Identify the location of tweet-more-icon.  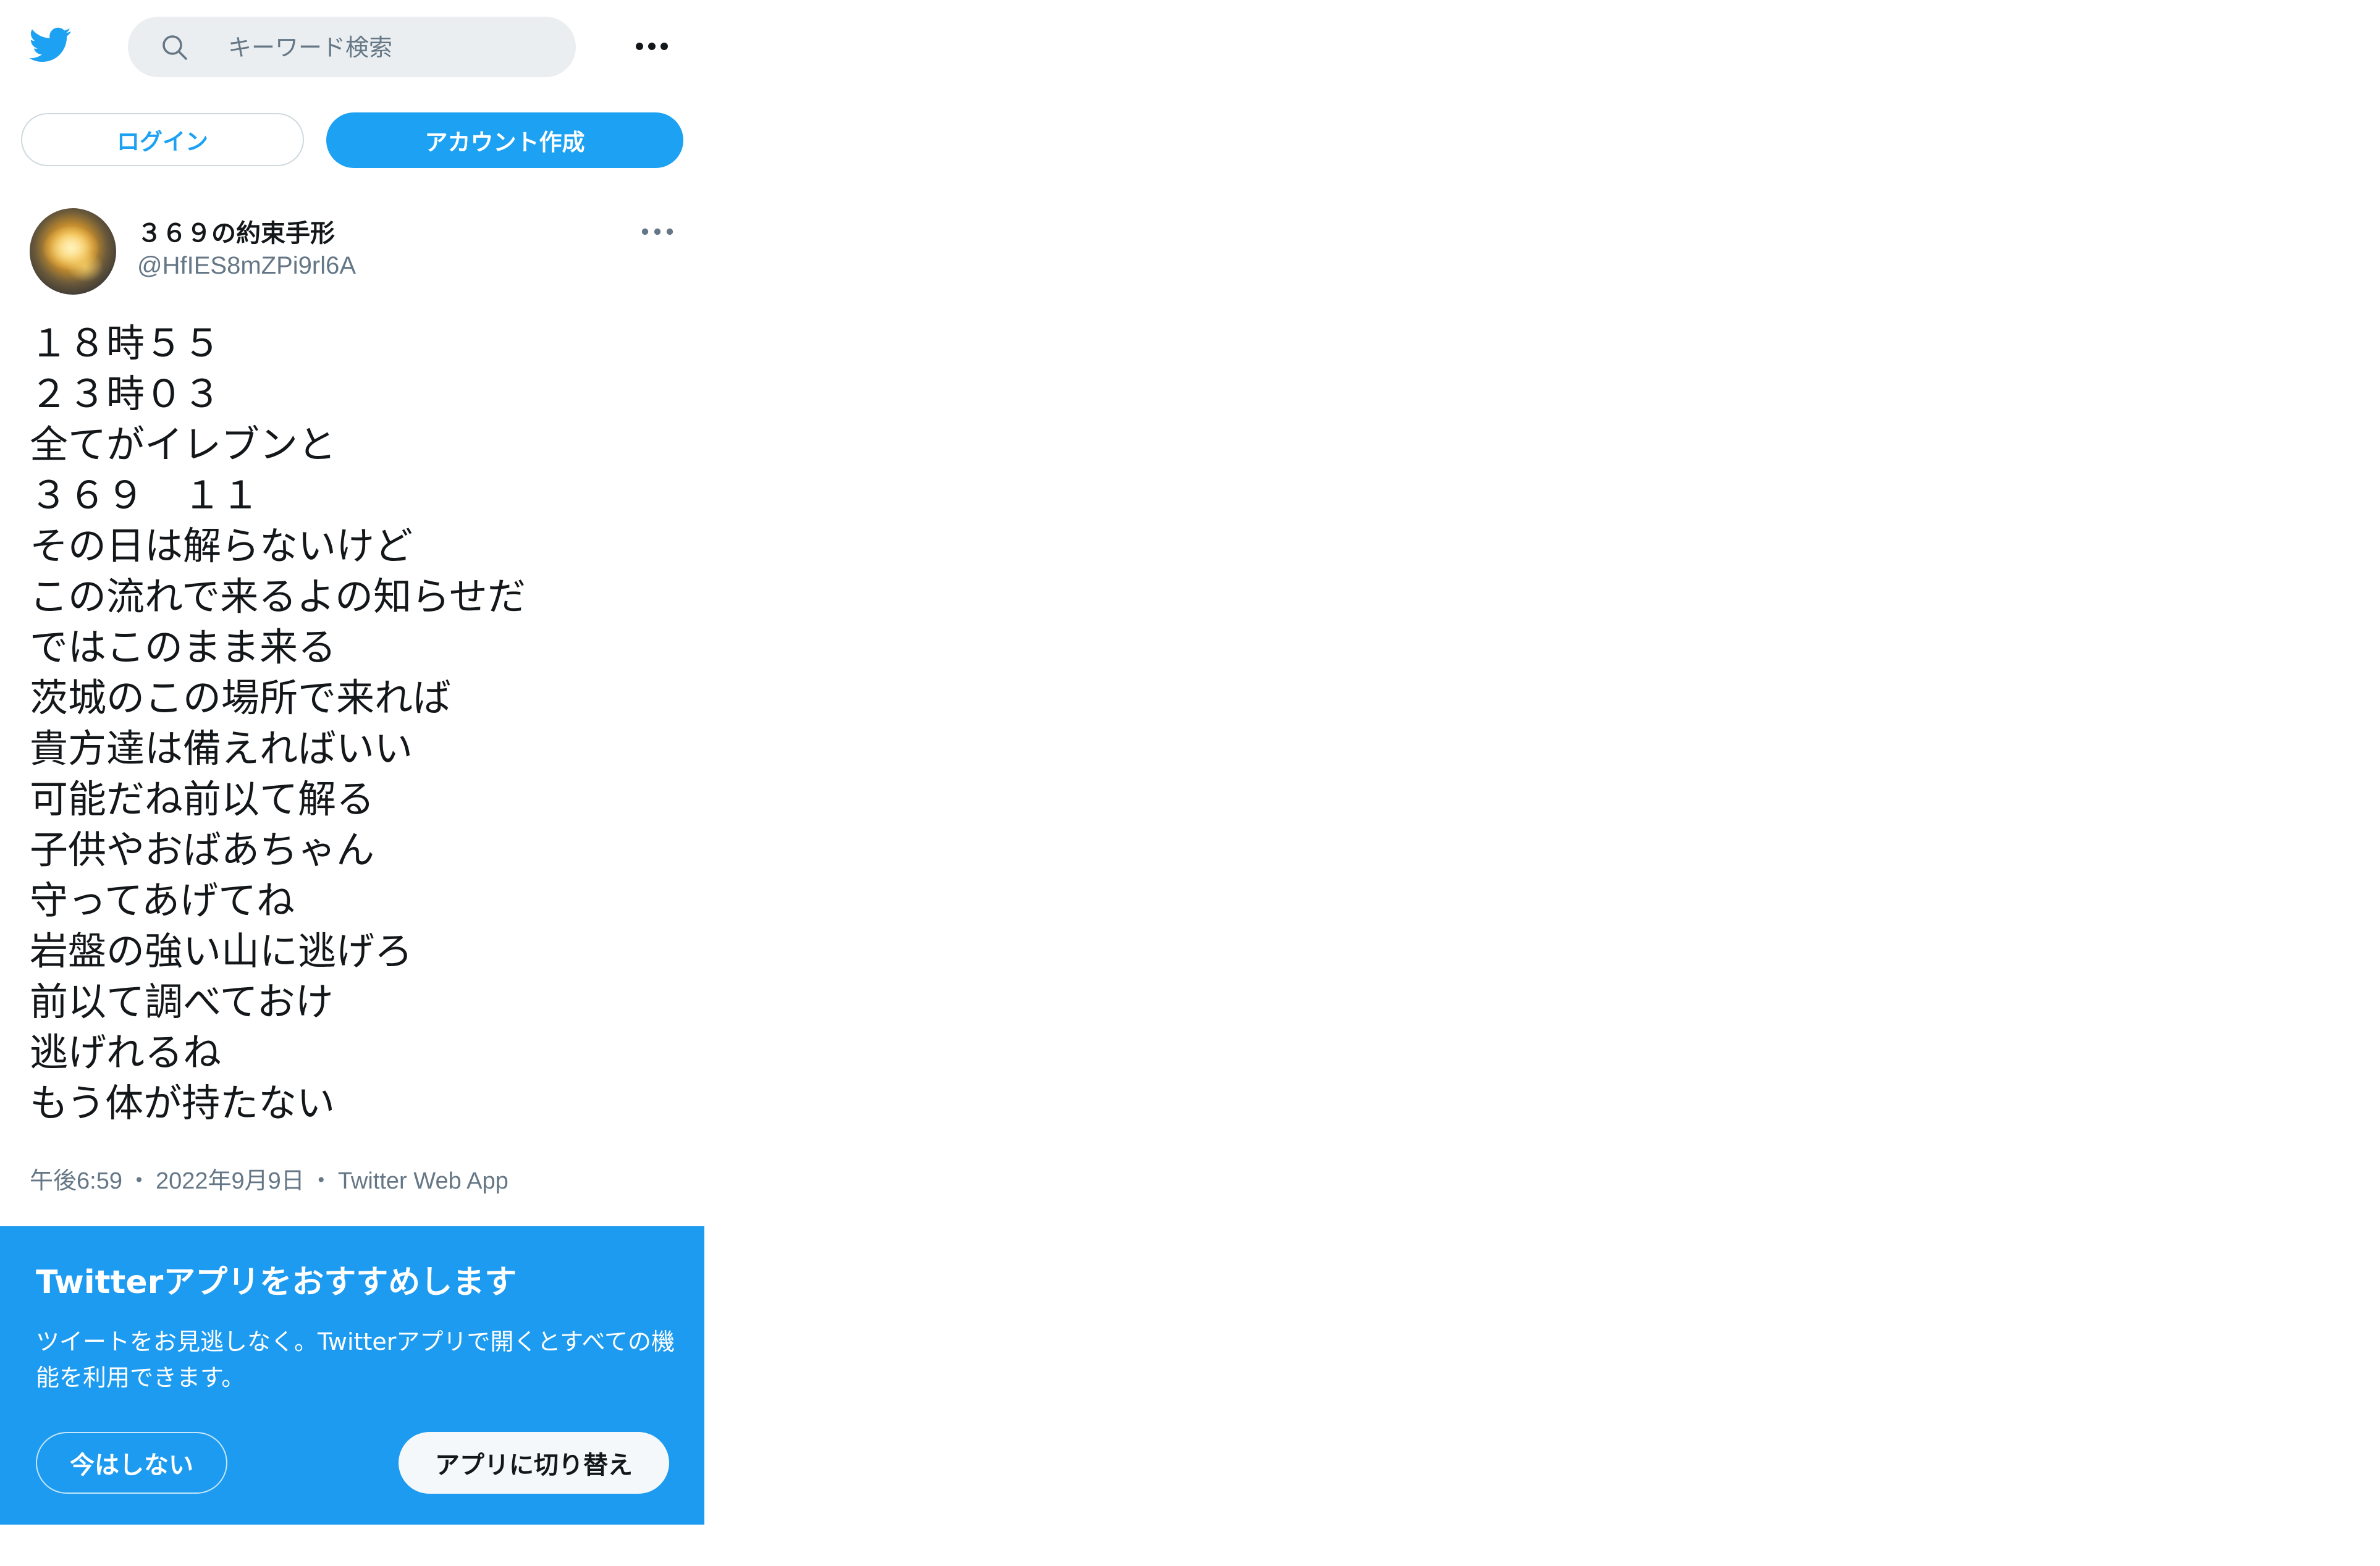
(658, 231).